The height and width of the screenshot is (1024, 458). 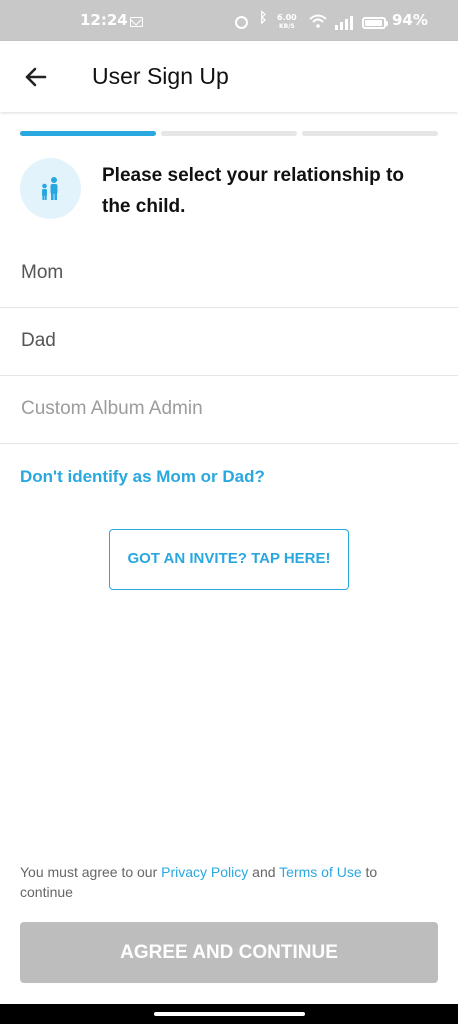 What do you see at coordinates (263, 18) in the screenshot?
I see `bluetooth-icon: ᛒ` at bounding box center [263, 18].